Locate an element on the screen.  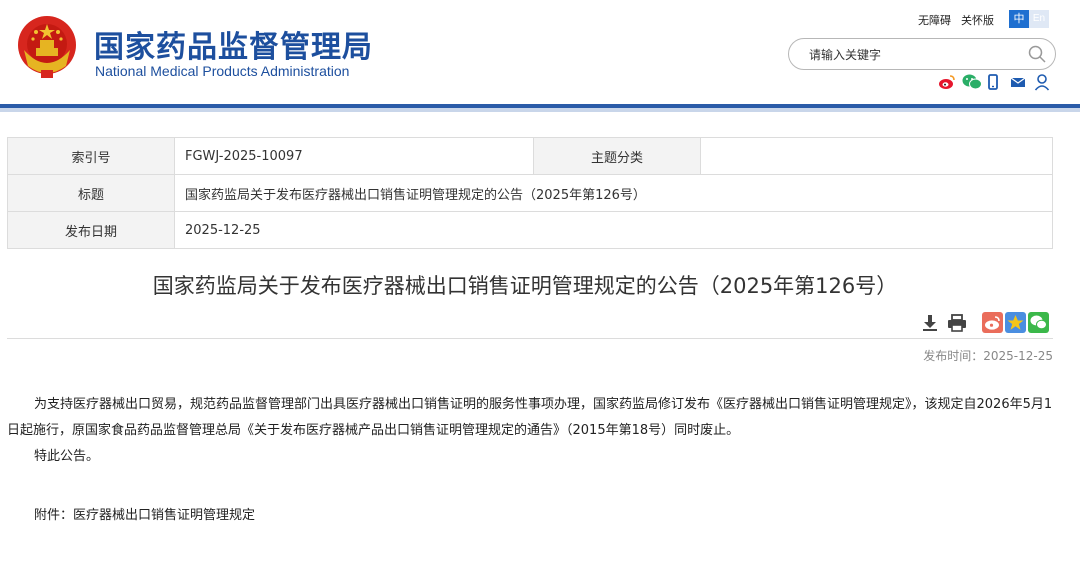
index-label: 索引号 is located at coordinates (91, 156).